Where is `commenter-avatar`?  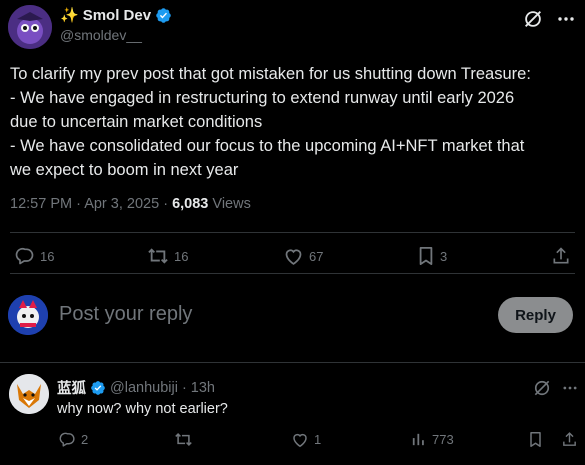 commenter-avatar is located at coordinates (29, 394).